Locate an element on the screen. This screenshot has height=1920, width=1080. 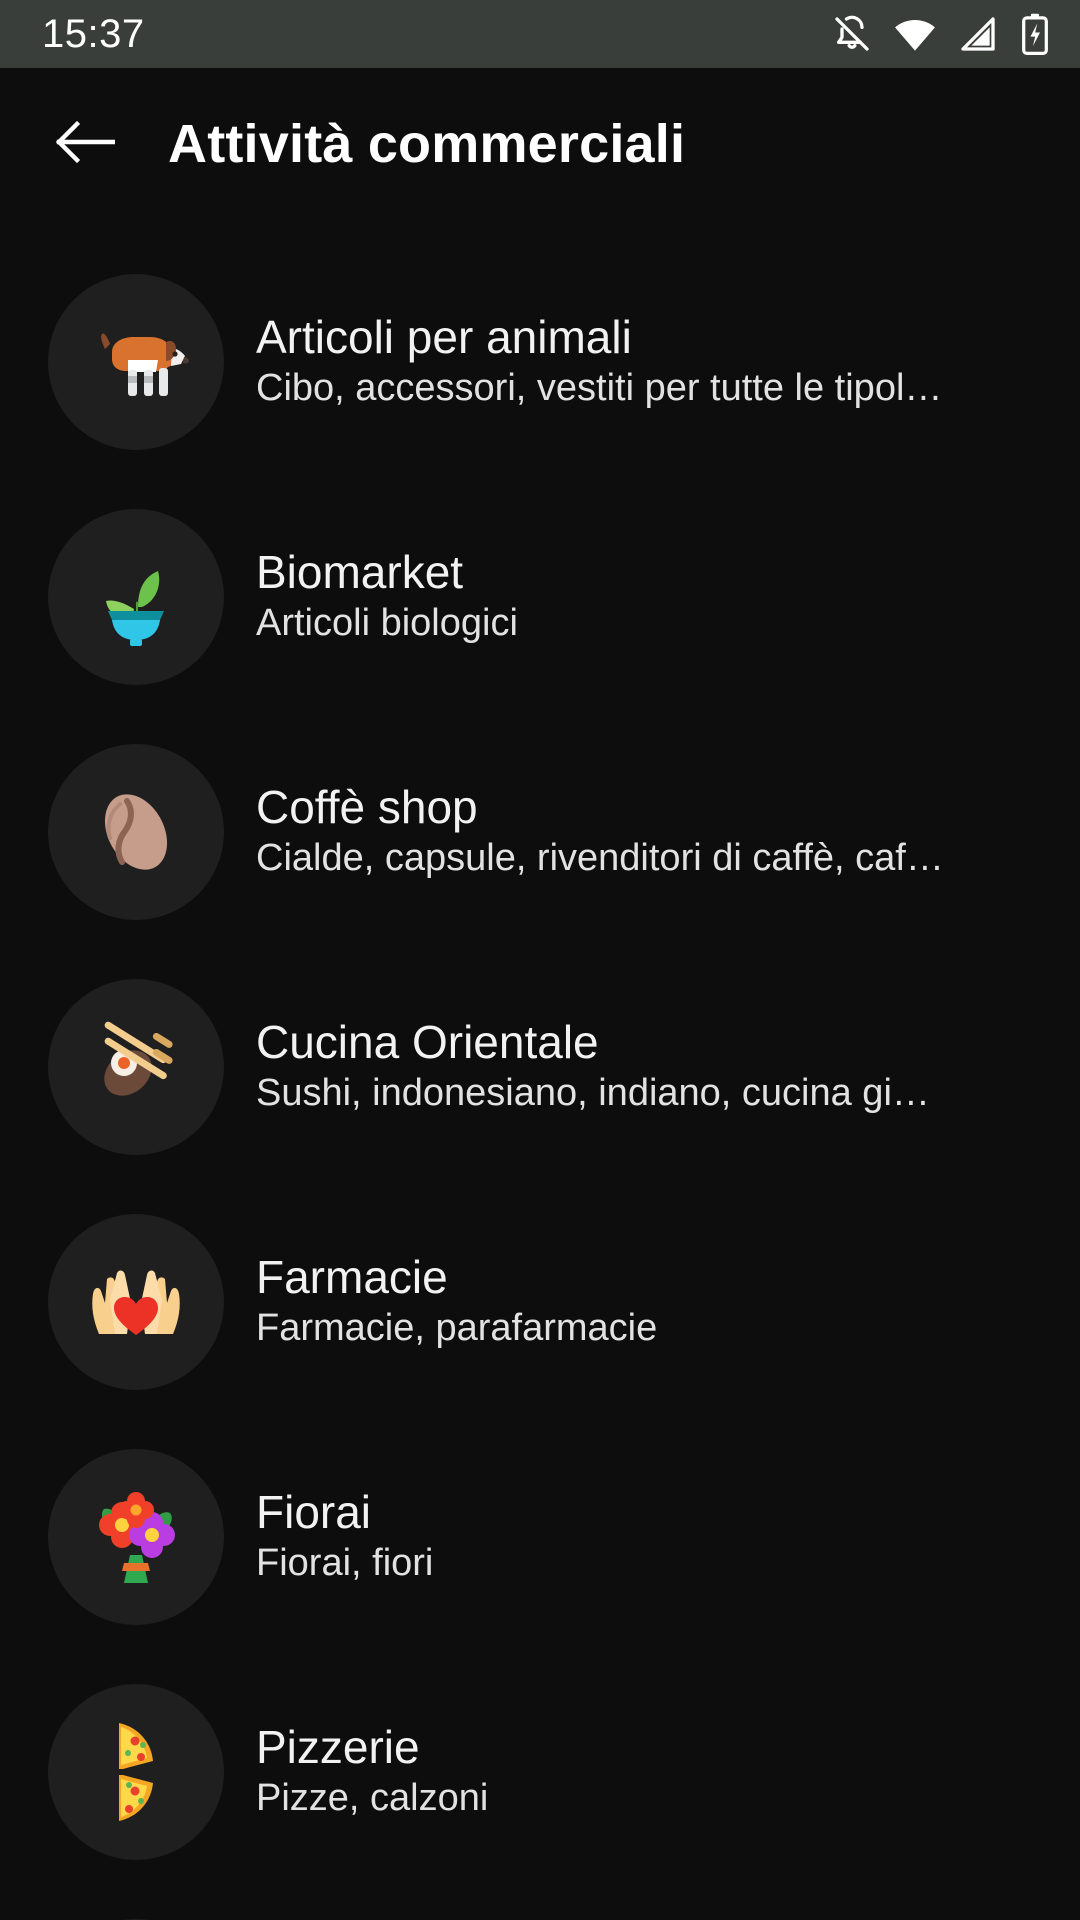
list-item-title: Fiorai is located at coordinates (314, 1512).